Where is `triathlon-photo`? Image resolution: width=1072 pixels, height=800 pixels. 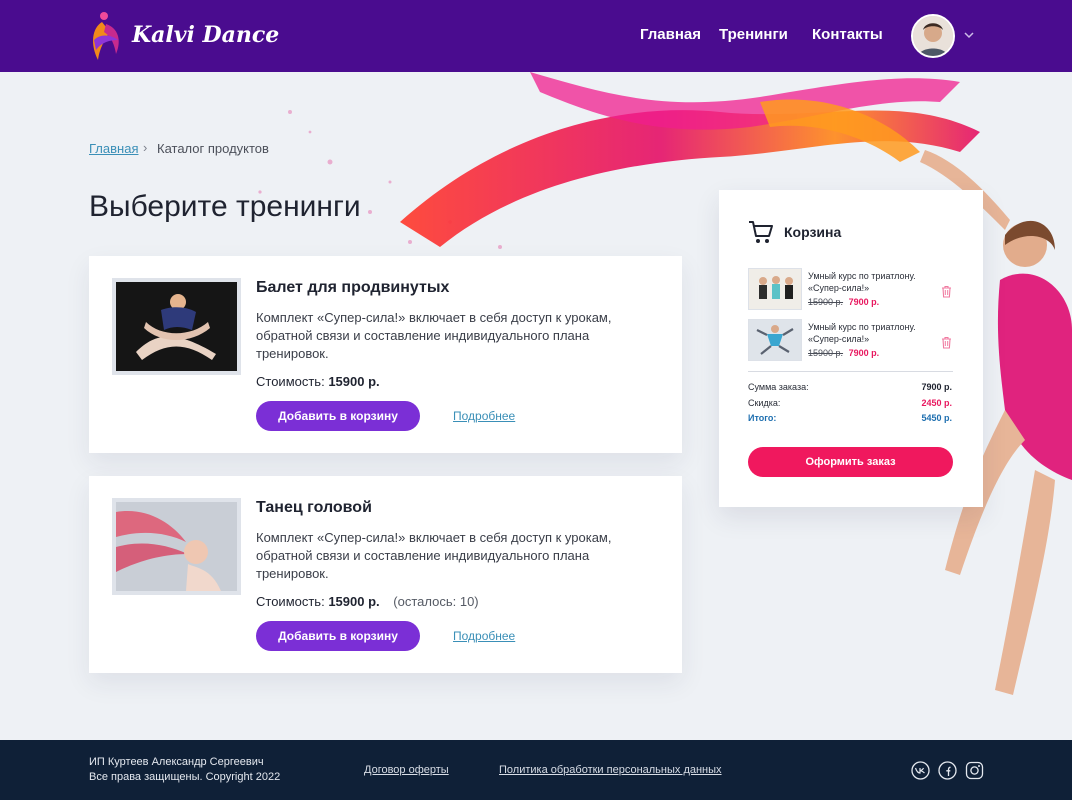 triathlon-photo is located at coordinates (775, 289).